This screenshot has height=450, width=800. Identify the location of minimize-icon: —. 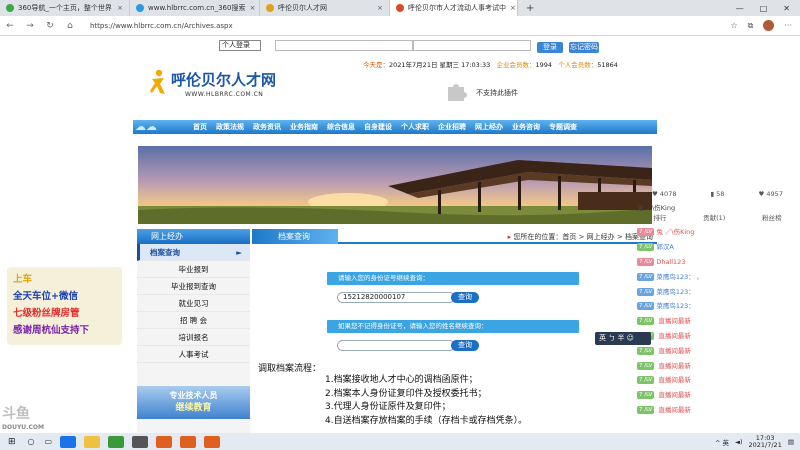
(740, 8).